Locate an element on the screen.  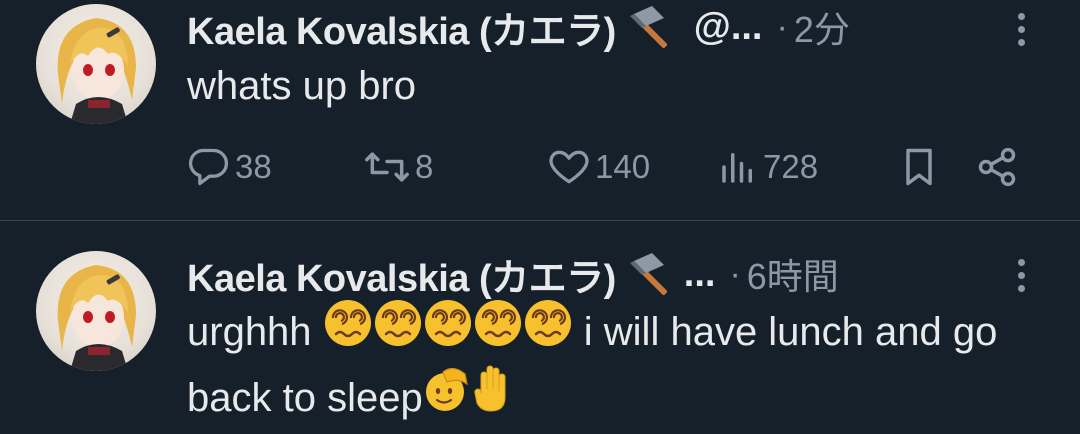
tweet-header: Kaela Kovalskia (カエラ) @... · 2分 is located at coordinates (518, 27).